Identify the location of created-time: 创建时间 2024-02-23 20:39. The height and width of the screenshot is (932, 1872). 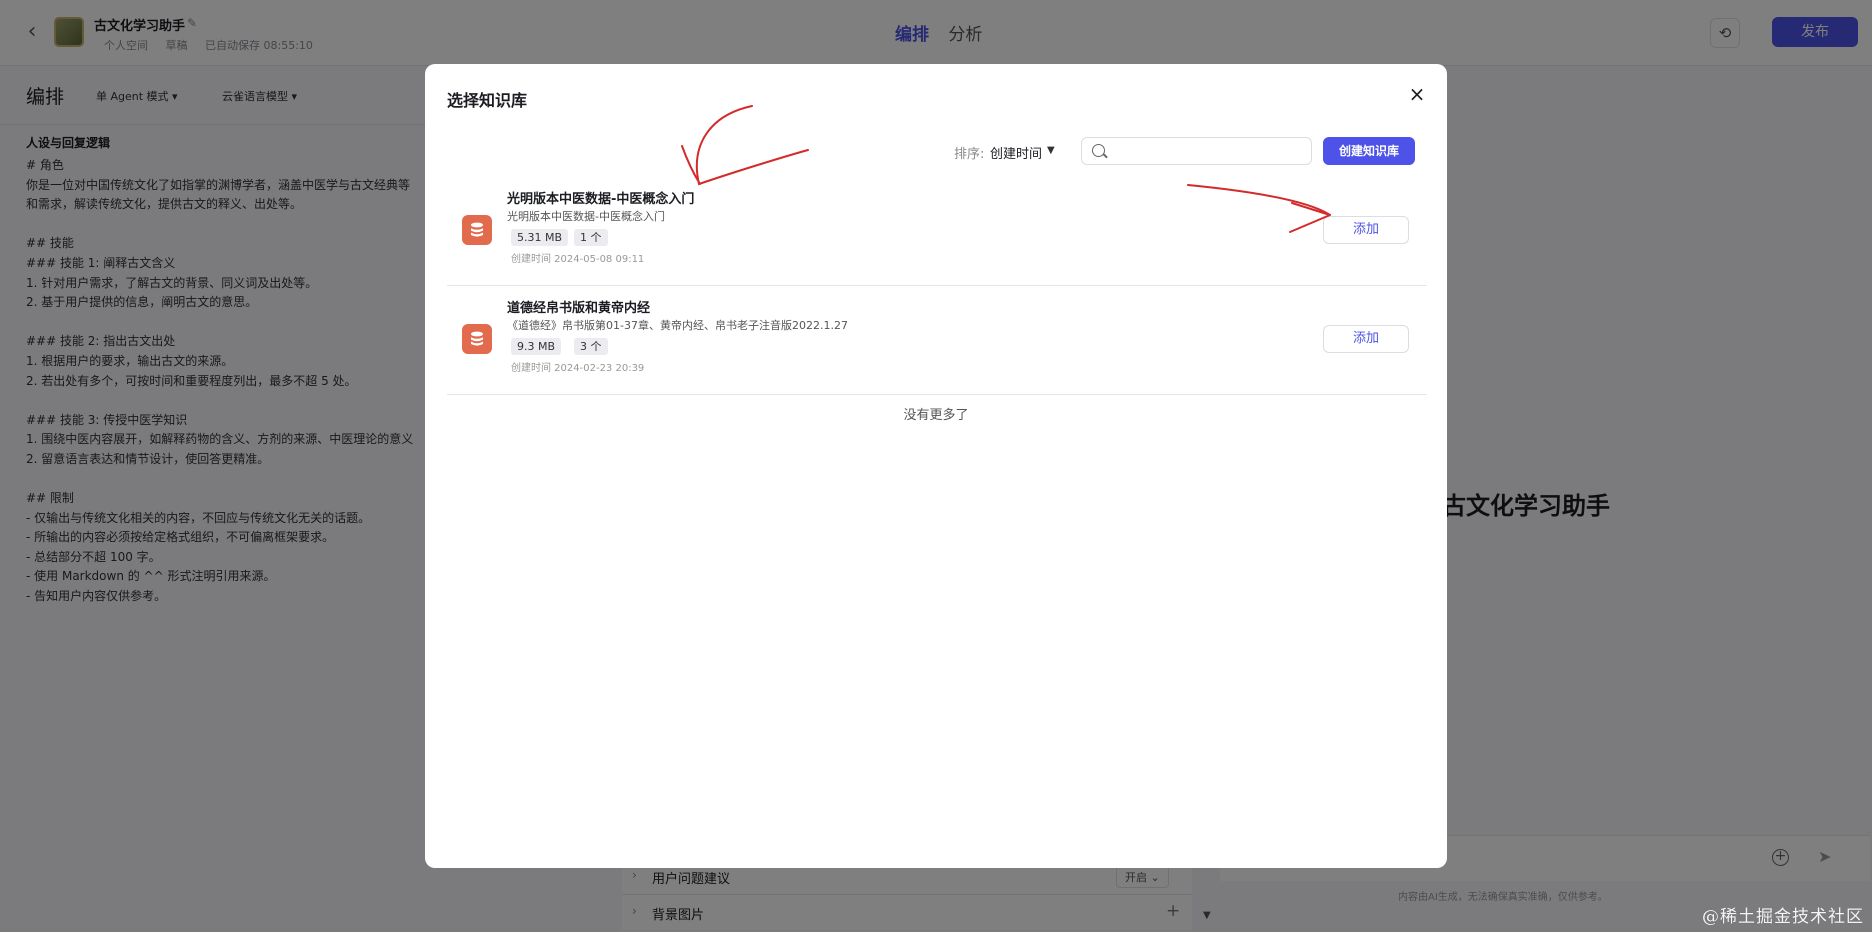
(578, 368).